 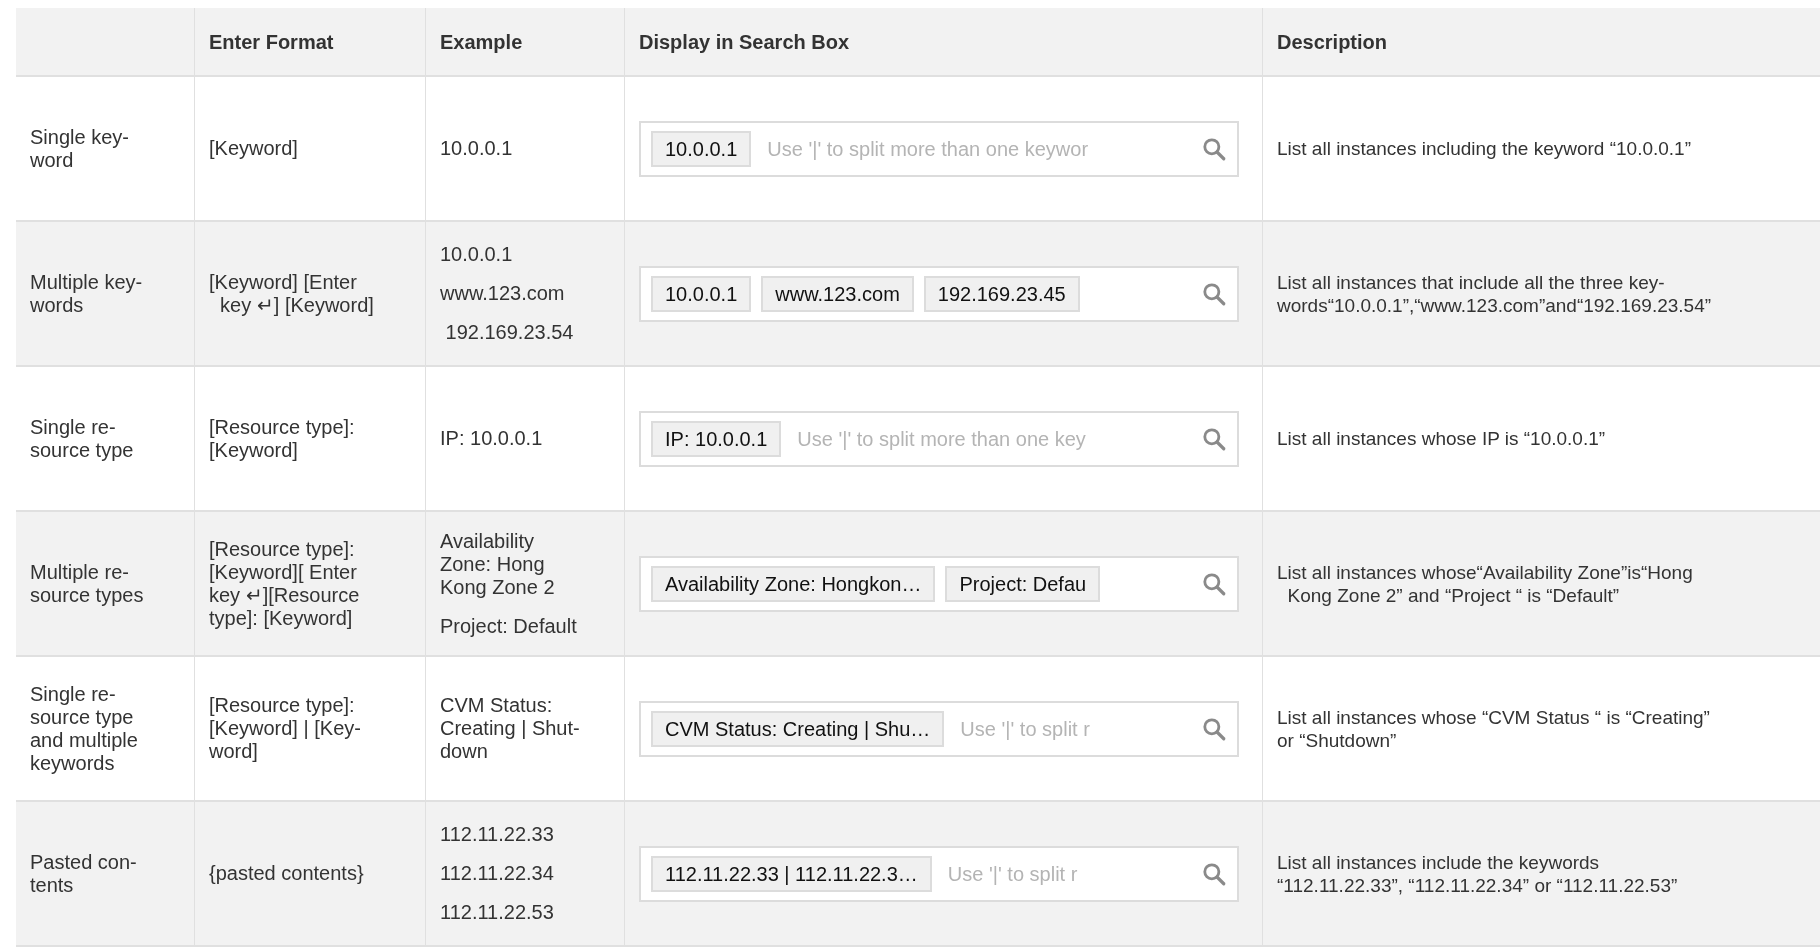 What do you see at coordinates (82, 438) in the screenshot?
I see `table-cell: Single re- source type` at bounding box center [82, 438].